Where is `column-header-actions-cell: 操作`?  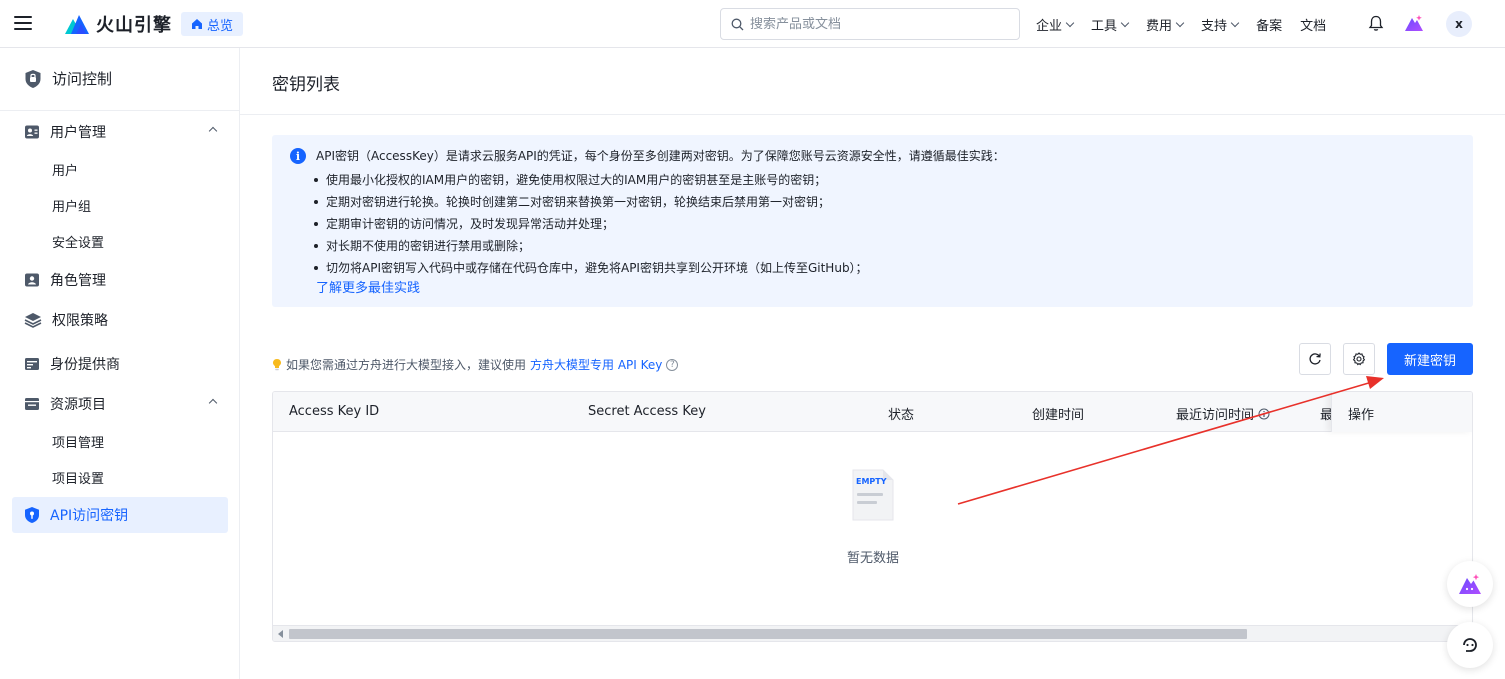
column-header-actions-cell: 操作 is located at coordinates (1401, 412).